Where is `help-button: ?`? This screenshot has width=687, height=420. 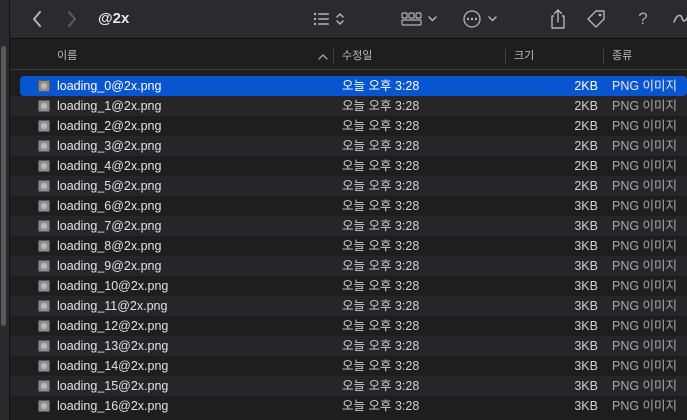 help-button: ? is located at coordinates (643, 19).